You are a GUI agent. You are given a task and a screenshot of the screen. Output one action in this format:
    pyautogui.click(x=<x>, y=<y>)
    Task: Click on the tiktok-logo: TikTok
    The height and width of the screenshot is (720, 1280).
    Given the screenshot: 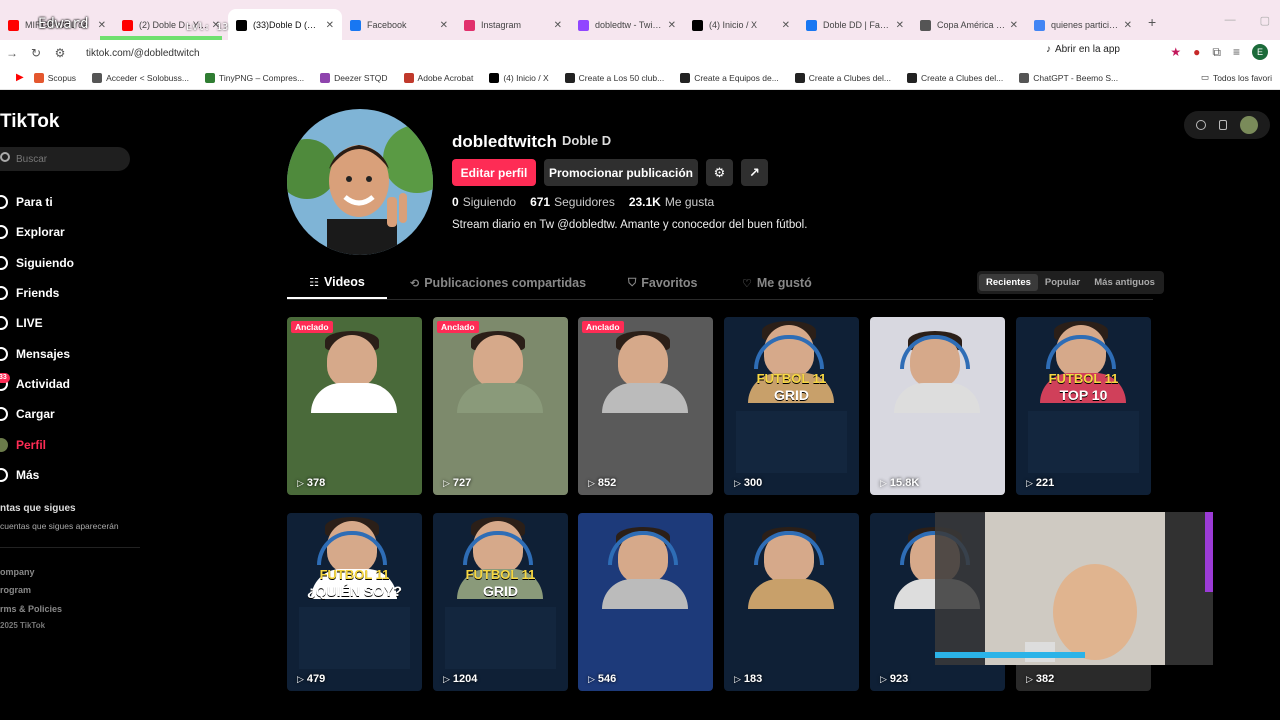 What is the action you would take?
    pyautogui.click(x=29, y=122)
    